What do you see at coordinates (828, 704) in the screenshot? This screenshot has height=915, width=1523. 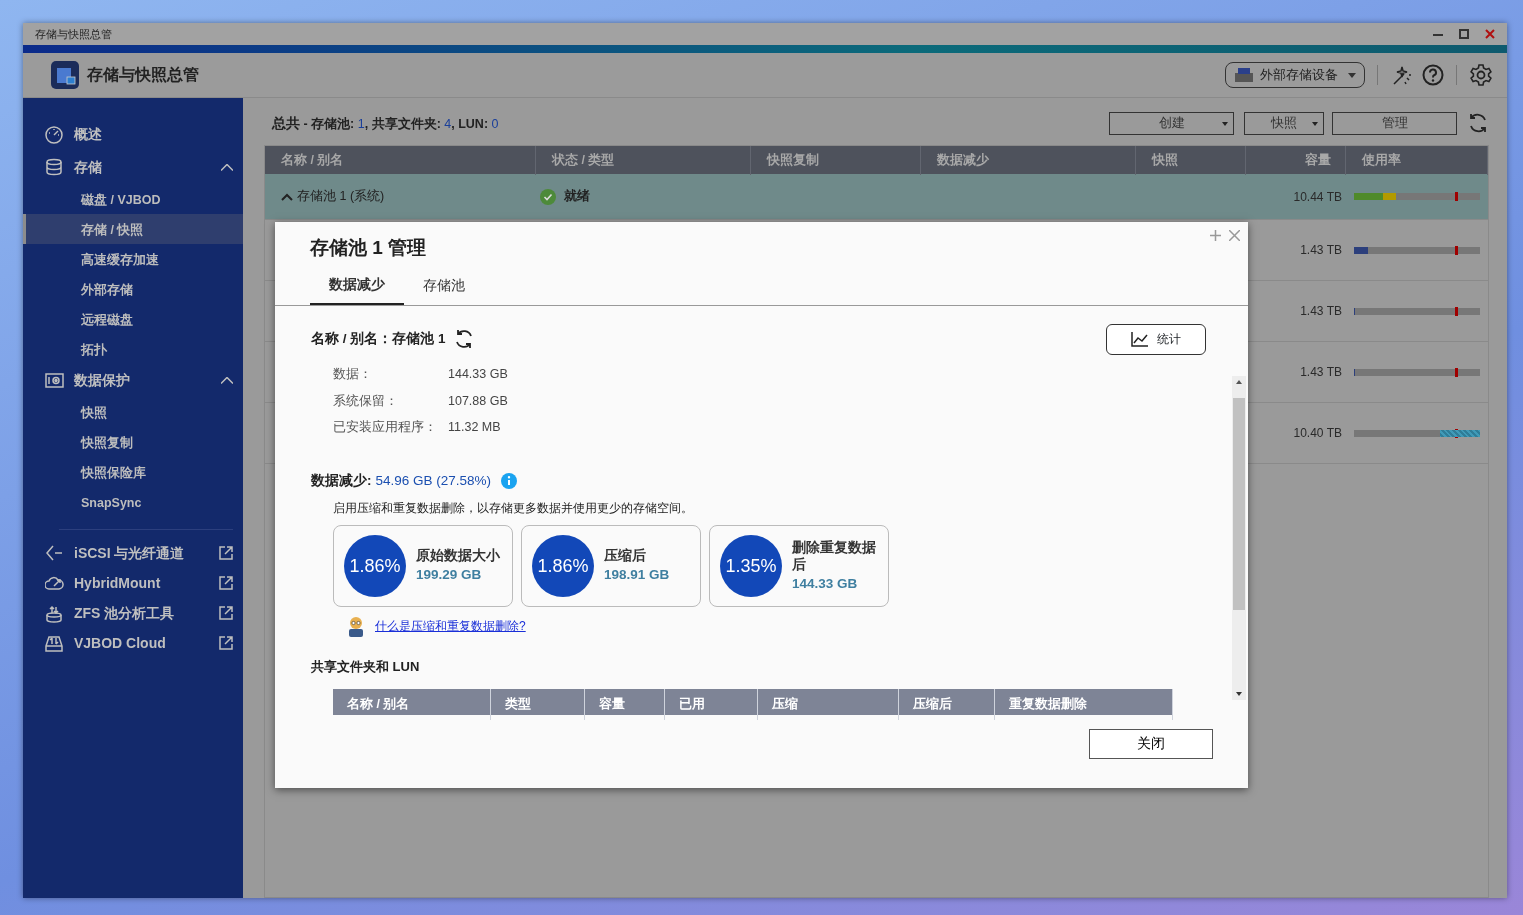 I see `column-header: 压缩` at bounding box center [828, 704].